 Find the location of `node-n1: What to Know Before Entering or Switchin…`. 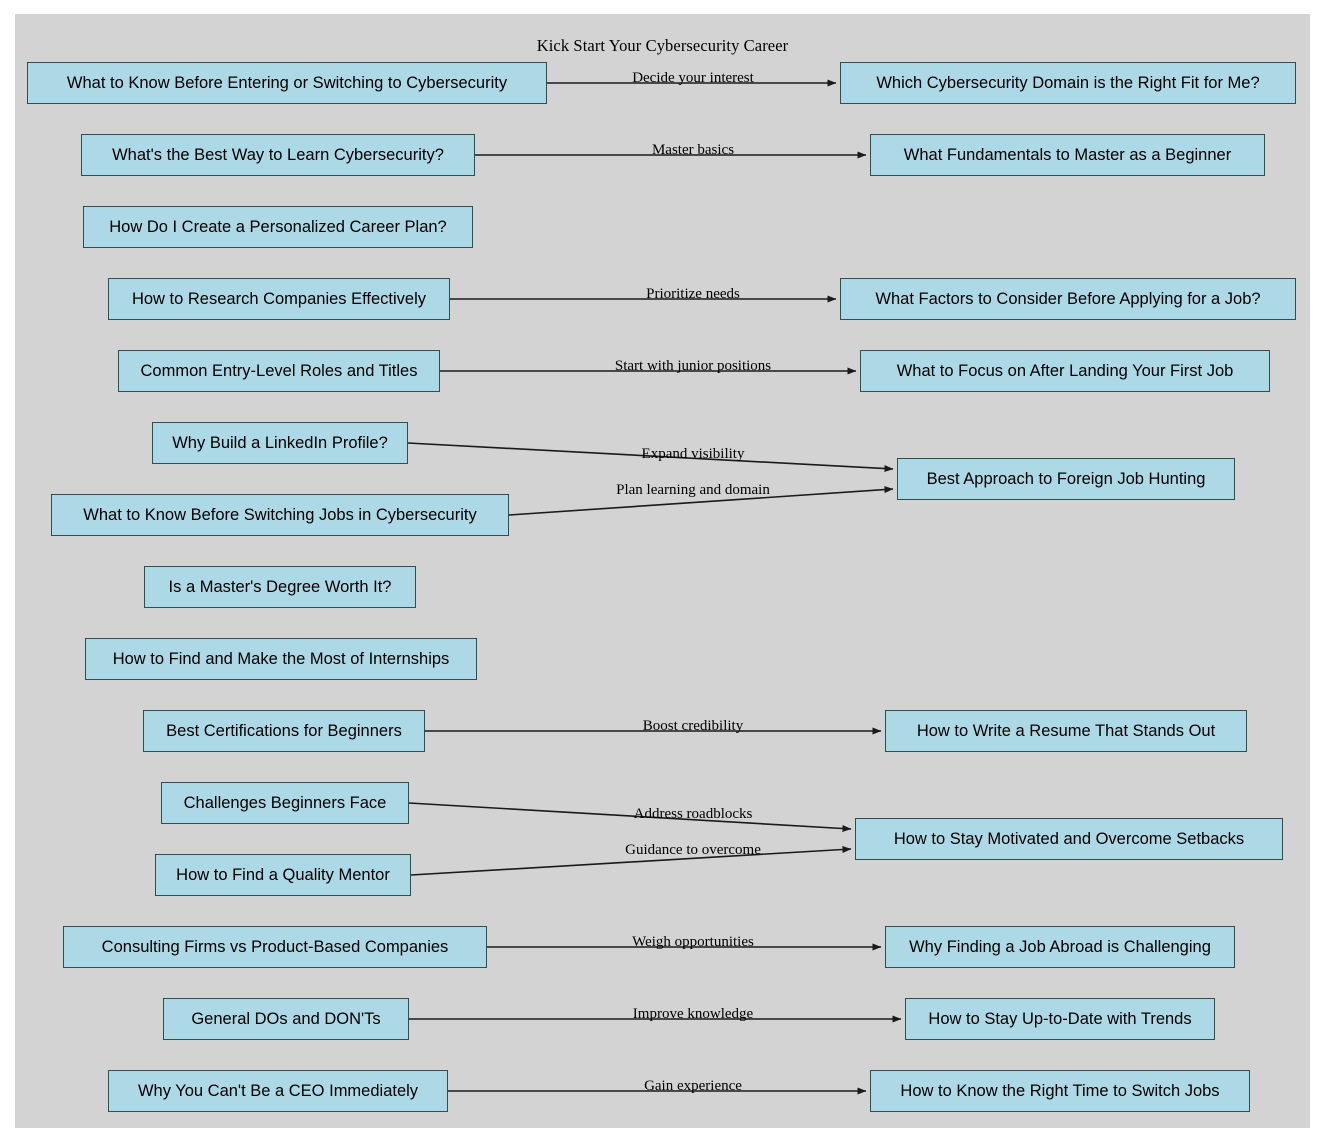

node-n1: What to Know Before Entering or Switchin… is located at coordinates (287, 83).